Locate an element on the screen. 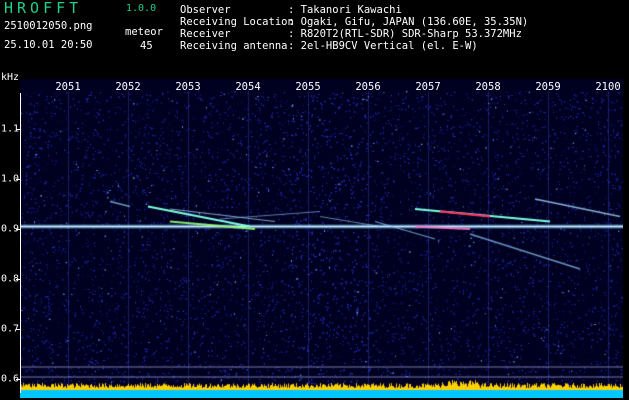 This screenshot has height=400, width=629. receiver-value: : R820T2(RTL-SDR) SDR-Sharp 53.372MHz is located at coordinates (405, 34).